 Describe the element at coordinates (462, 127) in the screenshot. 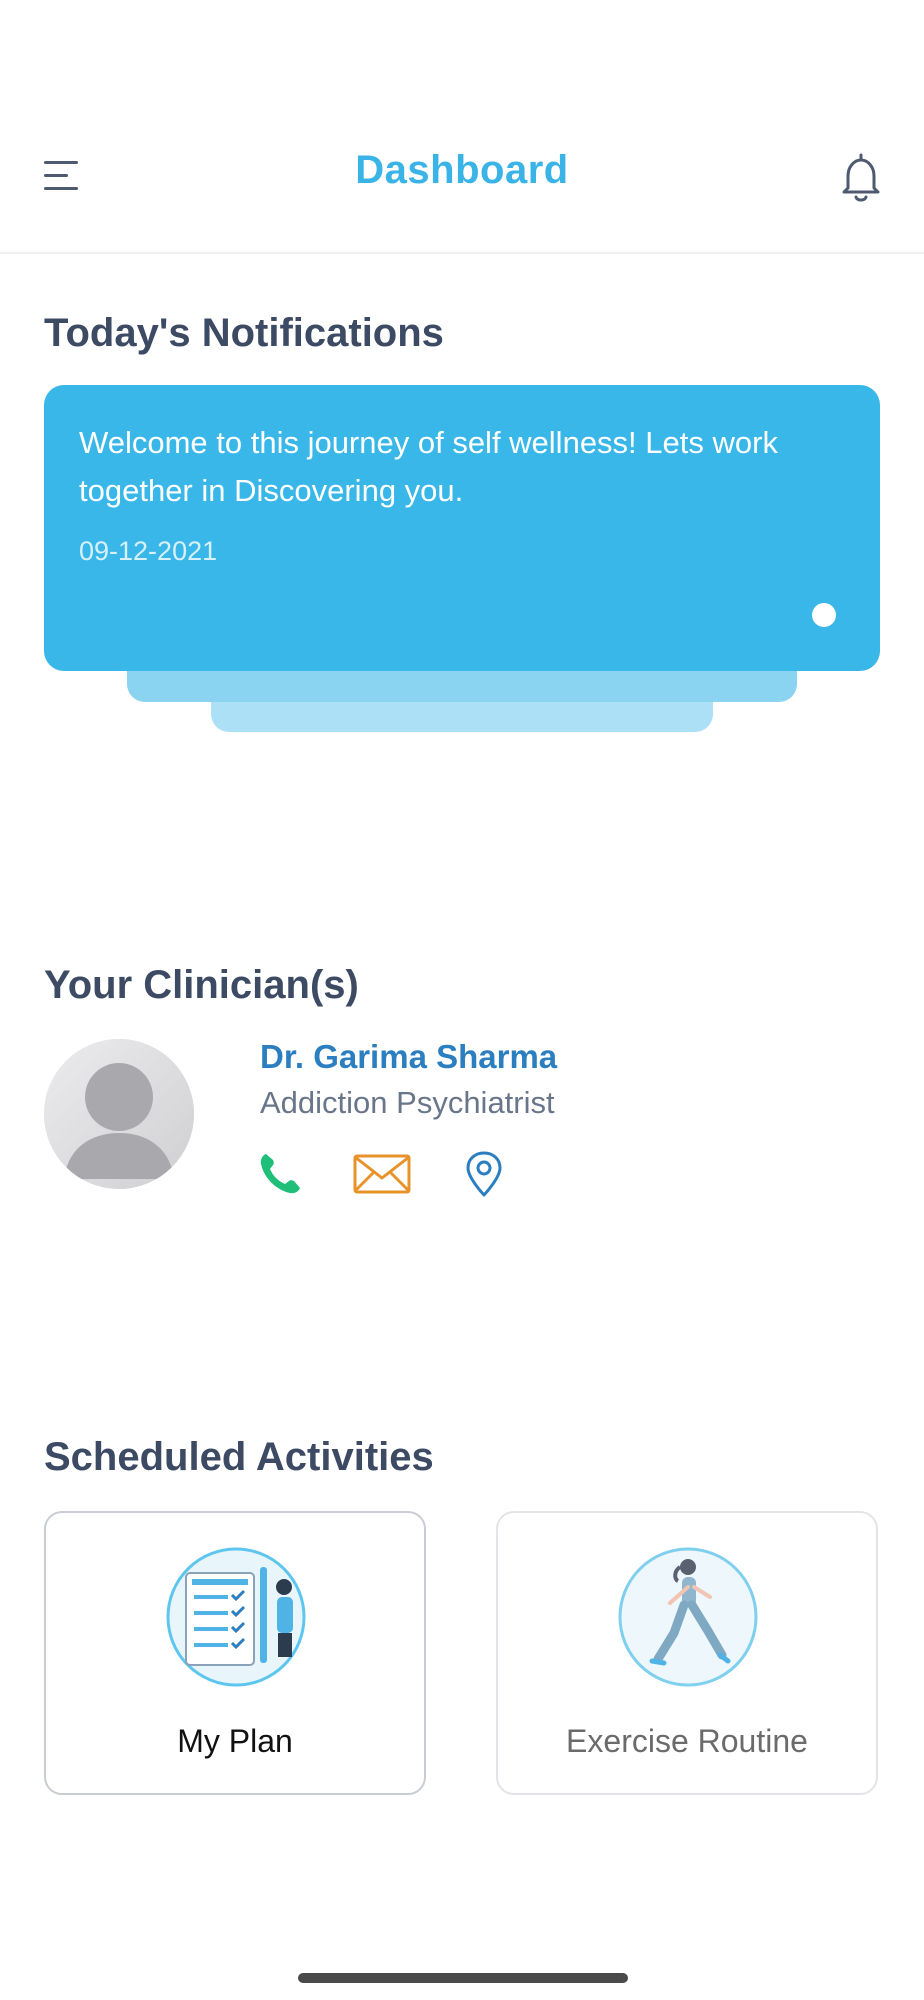

I see `app-header: Dashboard` at that location.